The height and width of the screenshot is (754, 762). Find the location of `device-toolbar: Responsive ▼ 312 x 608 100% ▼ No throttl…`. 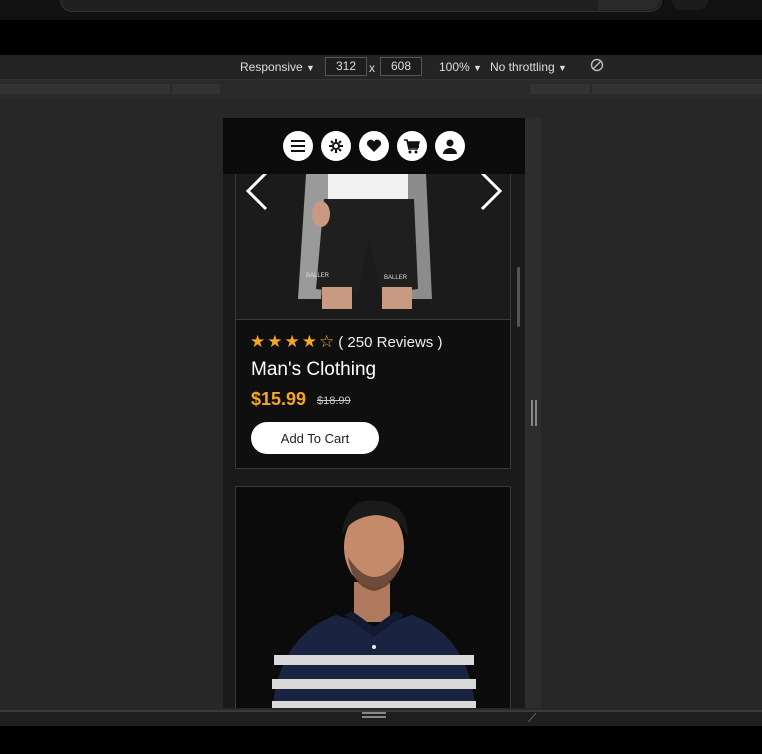

device-toolbar: Responsive ▼ 312 x 608 100% ▼ No throttl… is located at coordinates (381, 67).